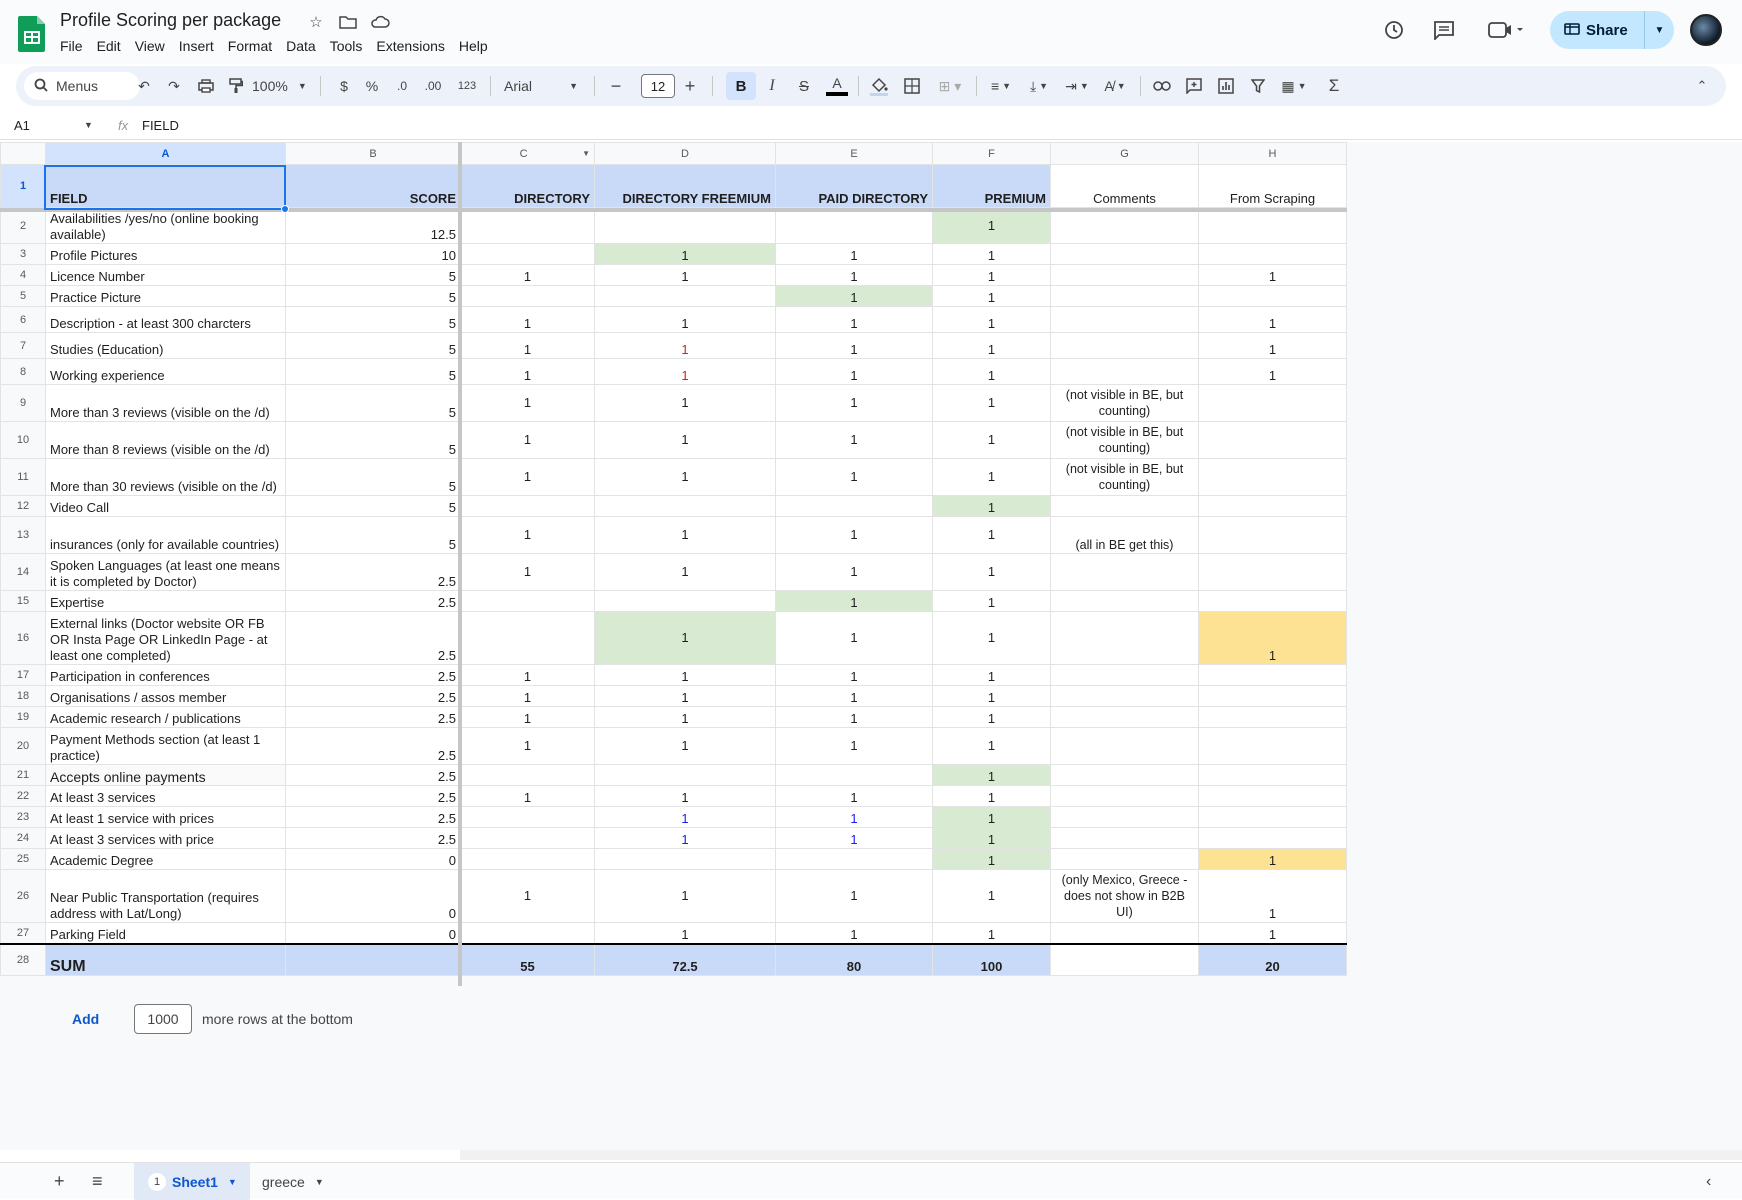 The height and width of the screenshot is (1200, 1742). Describe the element at coordinates (402, 86) in the screenshot. I see `decrease-decimal-button: .0` at that location.